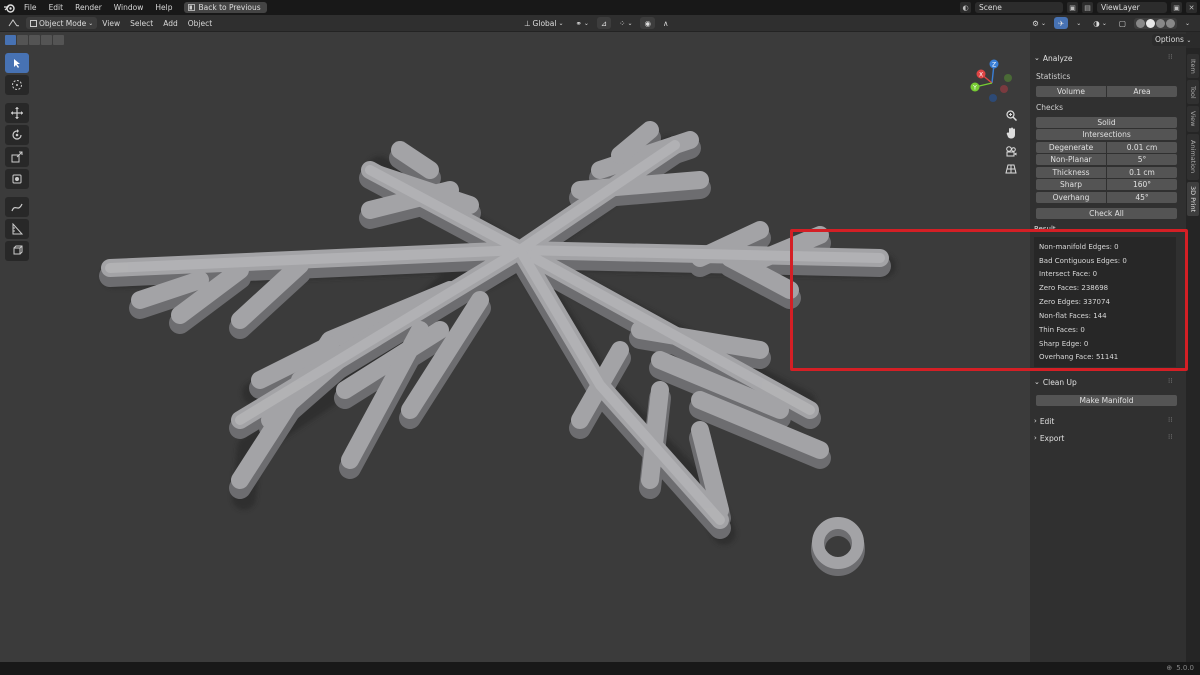  What do you see at coordinates (1061, 23) in the screenshot?
I see `gizmo-toggle: ✈` at bounding box center [1061, 23].